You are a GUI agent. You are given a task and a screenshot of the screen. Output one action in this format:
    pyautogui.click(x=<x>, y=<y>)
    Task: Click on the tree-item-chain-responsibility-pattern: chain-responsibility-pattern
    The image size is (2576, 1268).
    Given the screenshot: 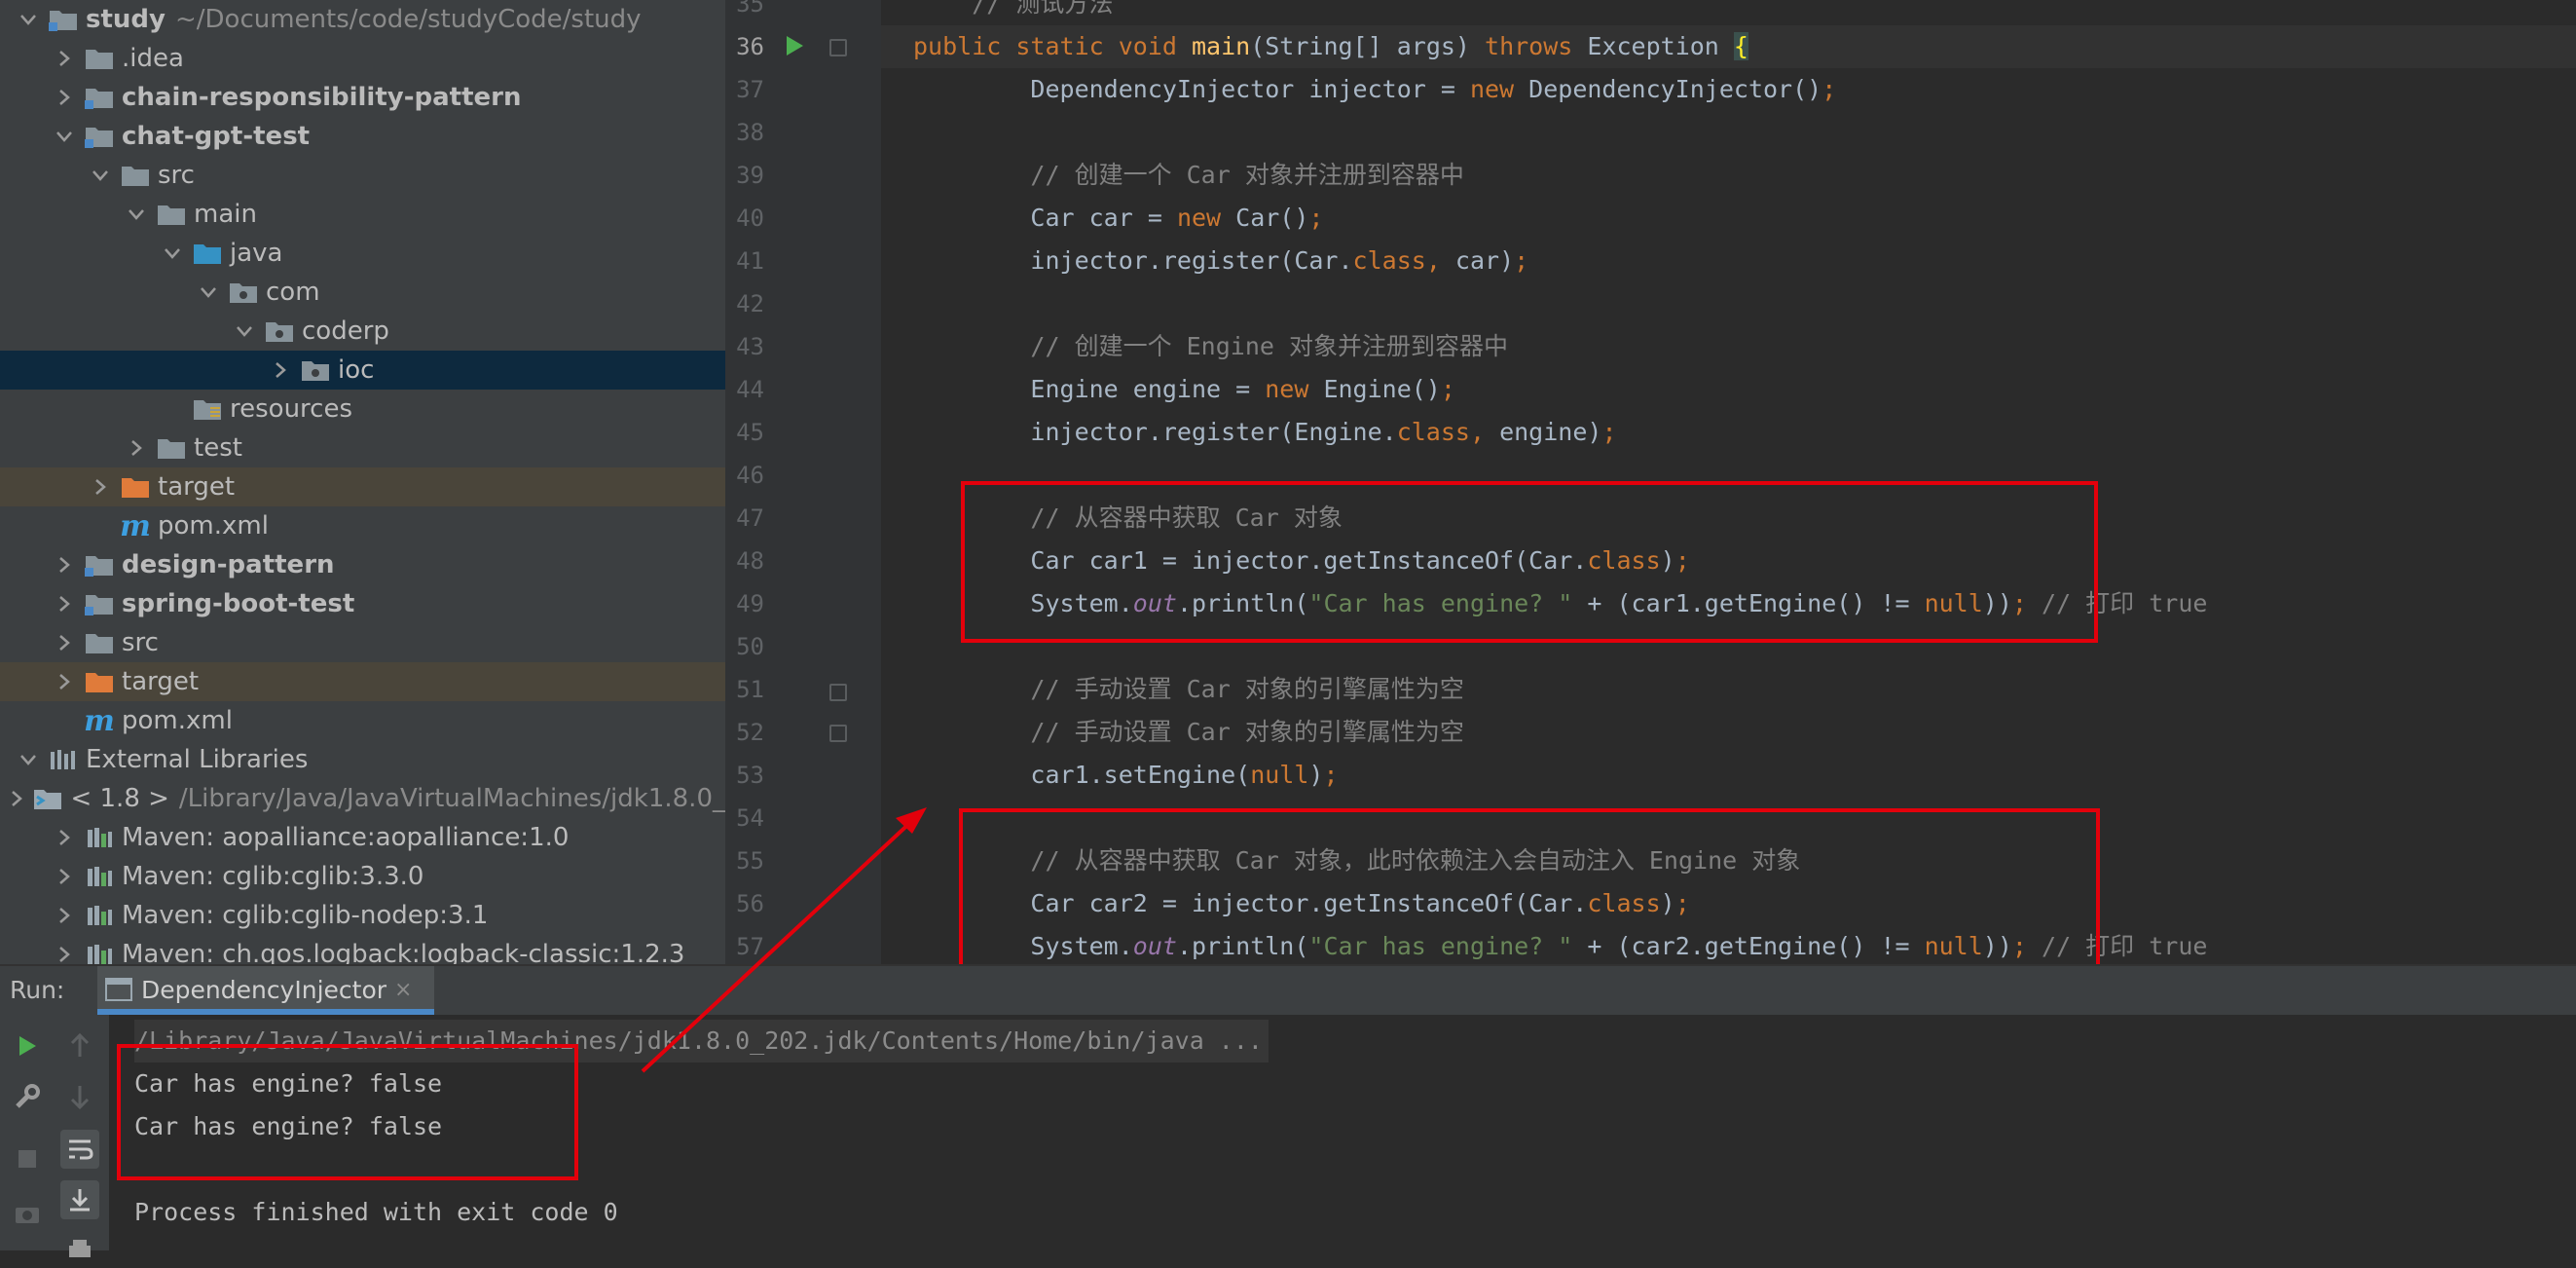 What is the action you would take?
    pyautogui.click(x=362, y=97)
    